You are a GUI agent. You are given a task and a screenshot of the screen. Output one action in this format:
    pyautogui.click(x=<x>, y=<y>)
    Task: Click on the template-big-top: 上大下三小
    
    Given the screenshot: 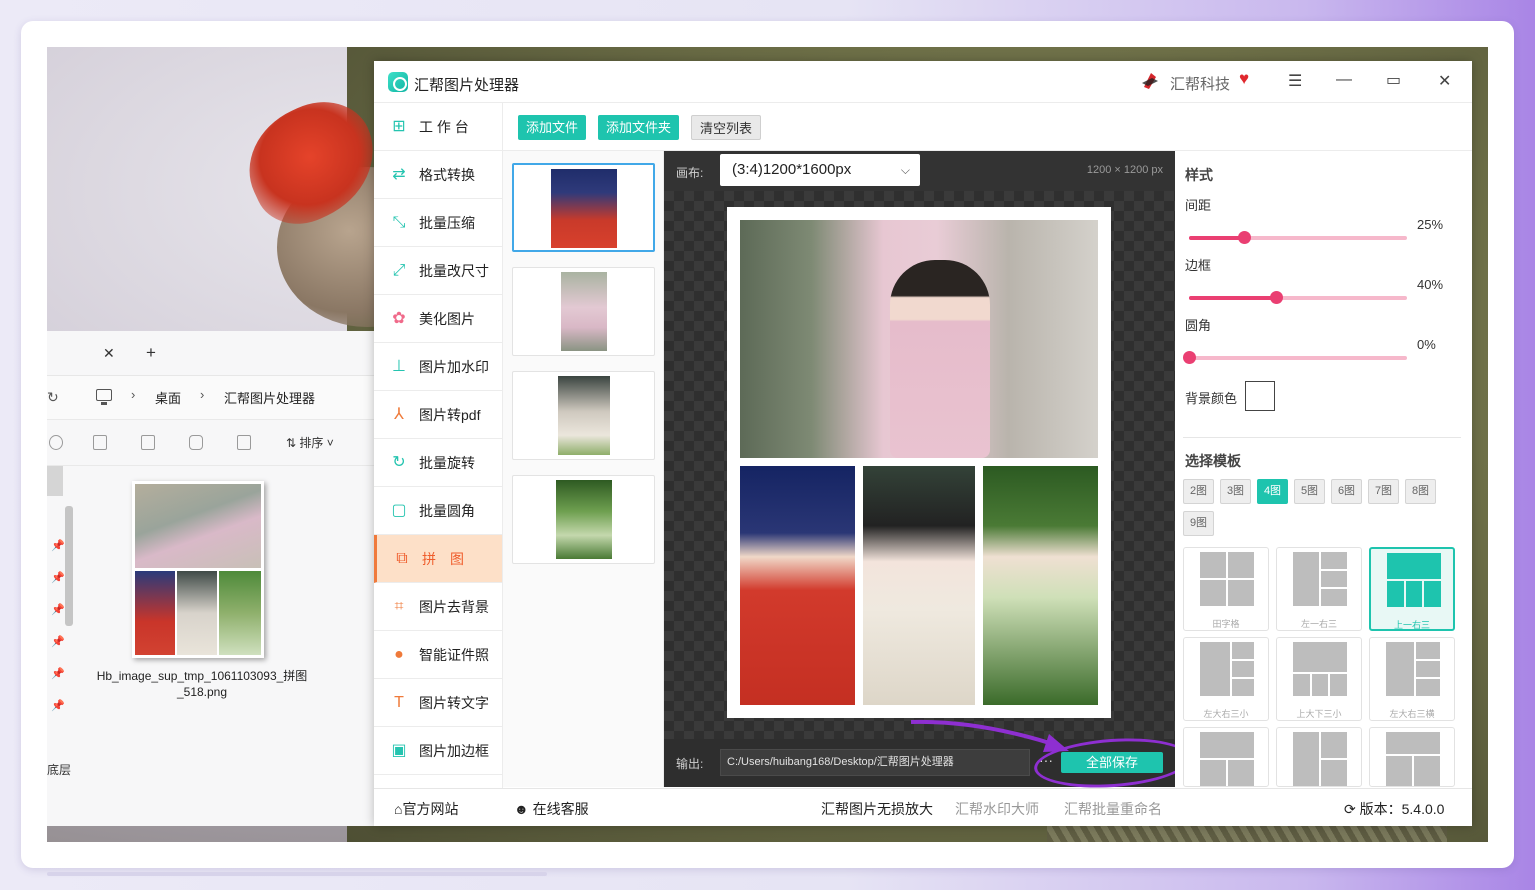 What is the action you would take?
    pyautogui.click(x=1319, y=679)
    